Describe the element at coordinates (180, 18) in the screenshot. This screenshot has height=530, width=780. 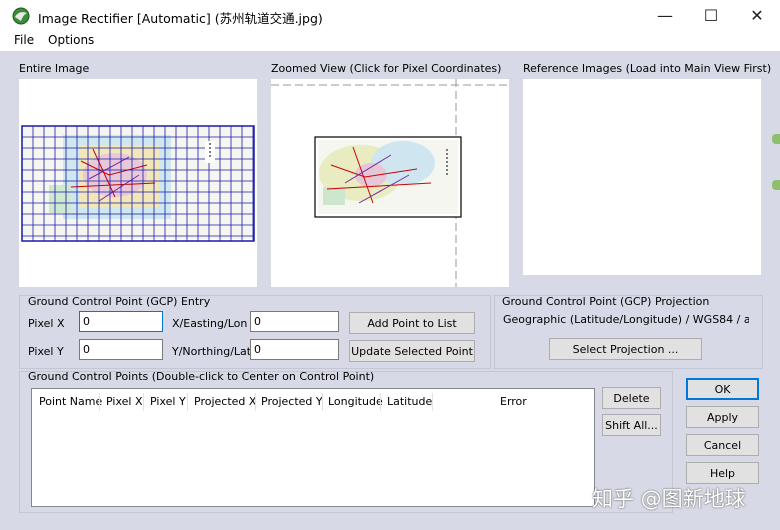
I see `window-title: Image Rectifier [Automatic] (苏州轨道交通.jpg)` at that location.